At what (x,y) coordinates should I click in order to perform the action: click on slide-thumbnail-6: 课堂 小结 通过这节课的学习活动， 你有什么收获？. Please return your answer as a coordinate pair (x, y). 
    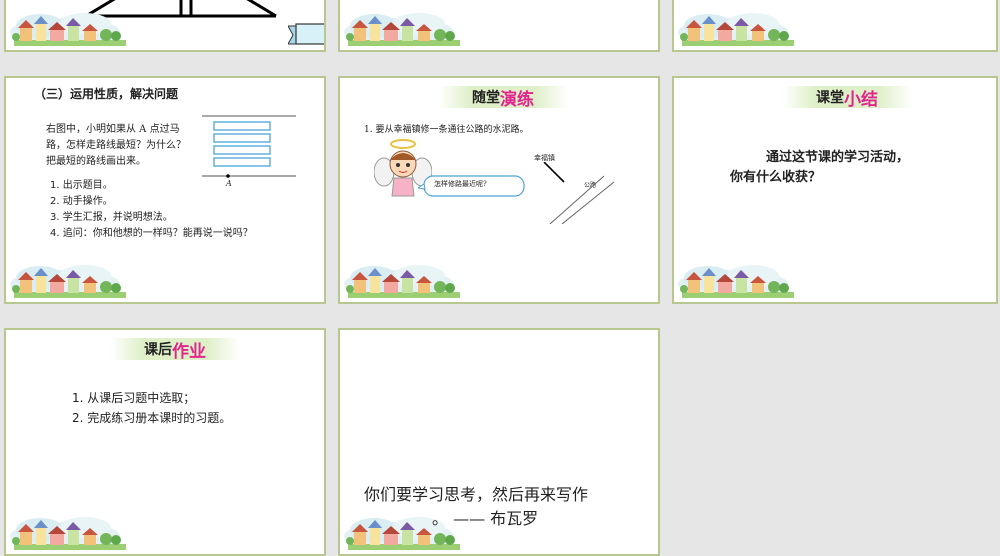
    Looking at the image, I should click on (835, 190).